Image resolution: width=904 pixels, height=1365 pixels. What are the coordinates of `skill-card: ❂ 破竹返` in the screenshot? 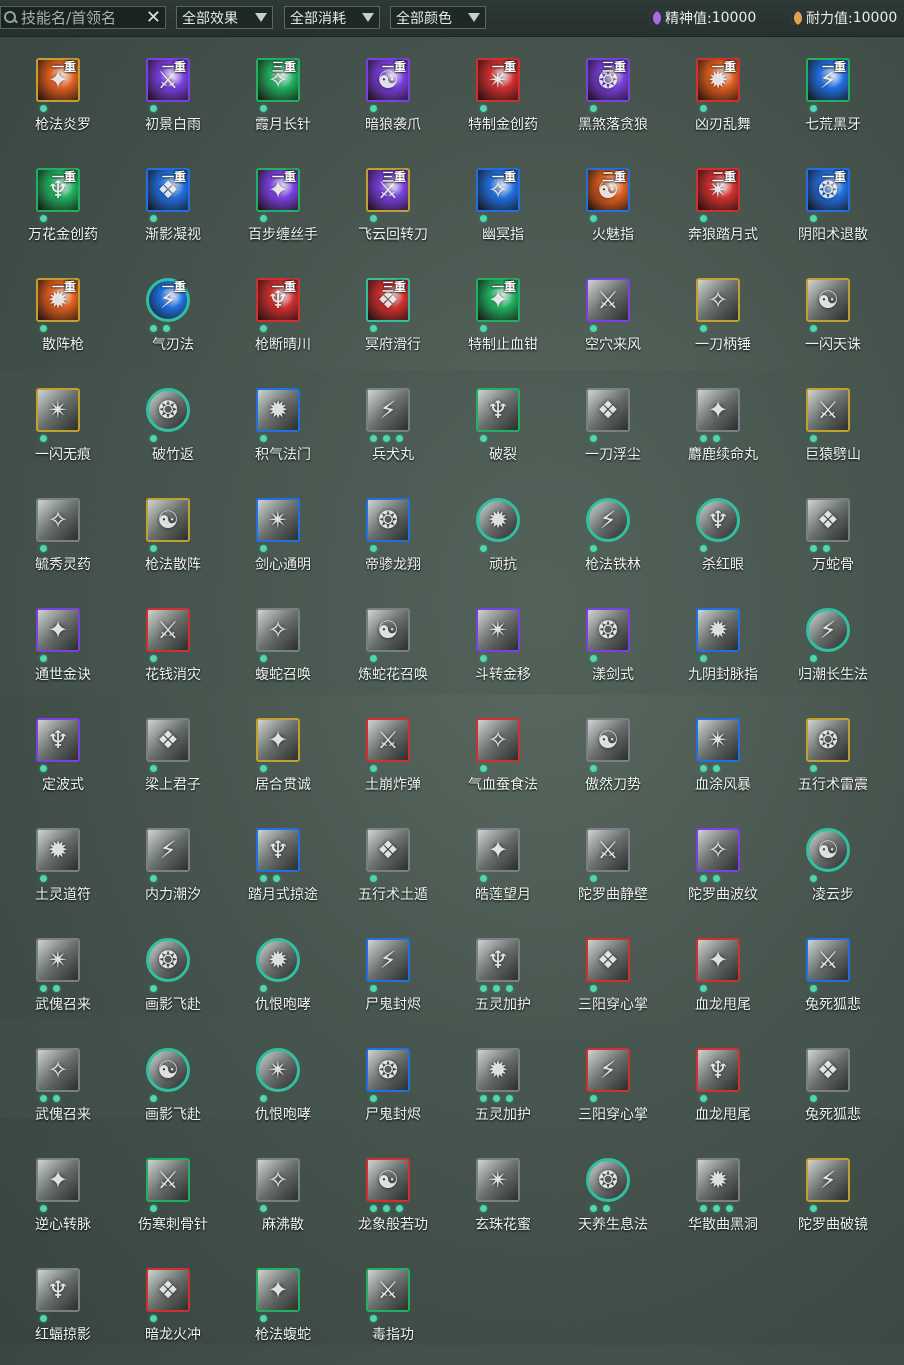 It's located at (165, 432).